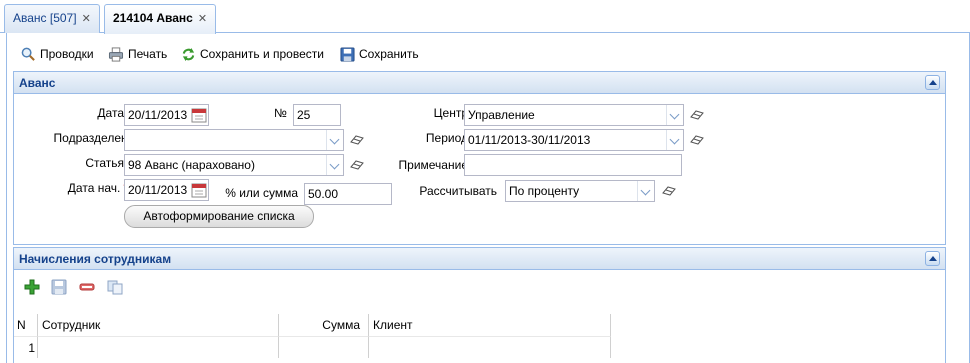 The height and width of the screenshot is (363, 970). Describe the element at coordinates (26, 325) in the screenshot. I see `column-header-n: N` at that location.